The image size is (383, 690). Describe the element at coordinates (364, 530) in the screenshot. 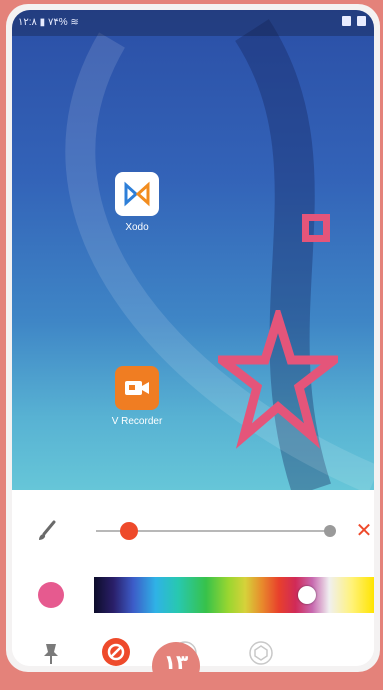

I see `close-icon: ✕` at that location.